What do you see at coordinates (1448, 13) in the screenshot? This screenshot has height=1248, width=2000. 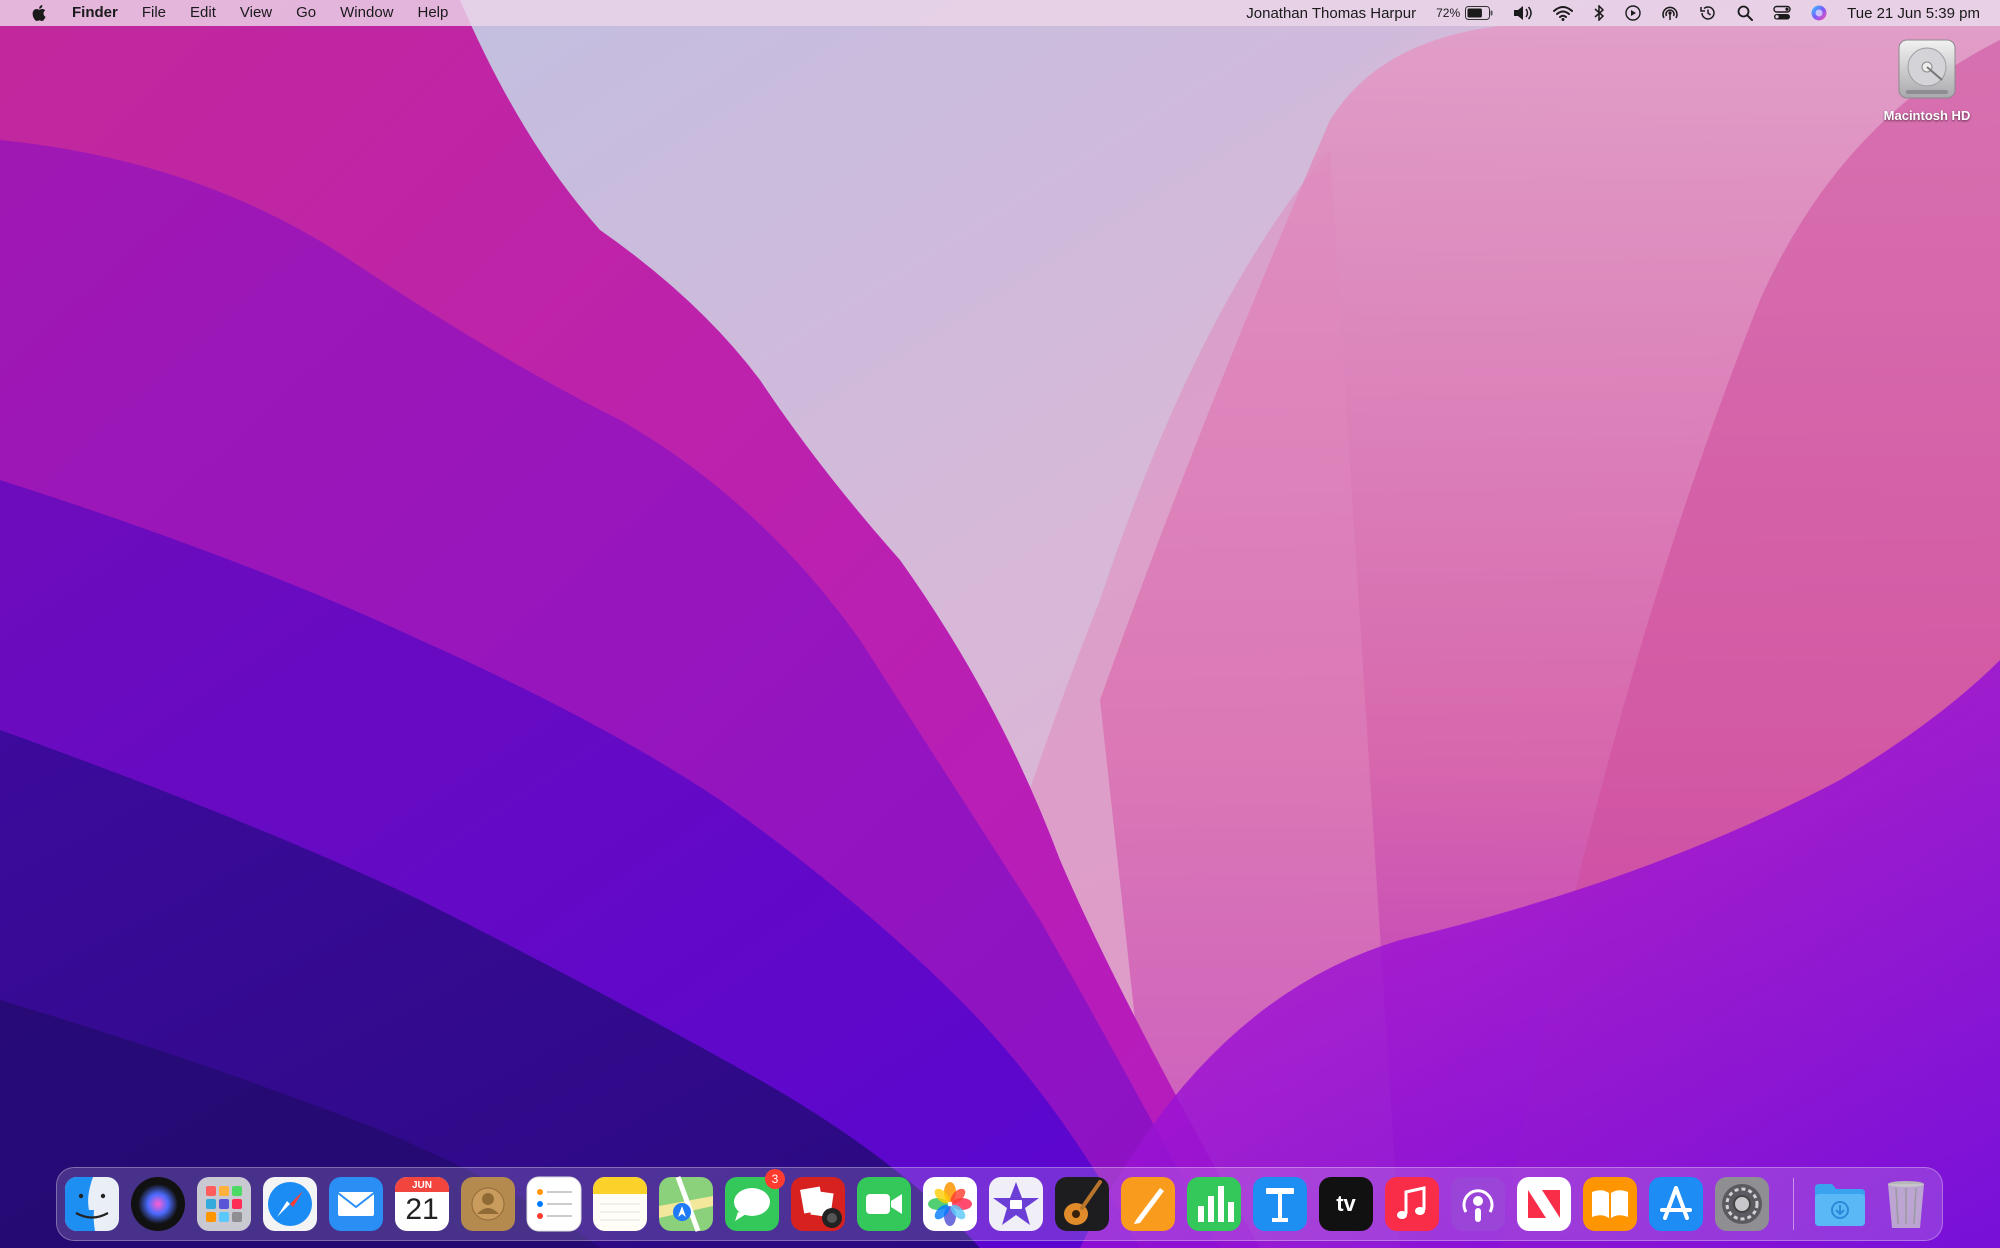 I see `battery-percent: 72%` at bounding box center [1448, 13].